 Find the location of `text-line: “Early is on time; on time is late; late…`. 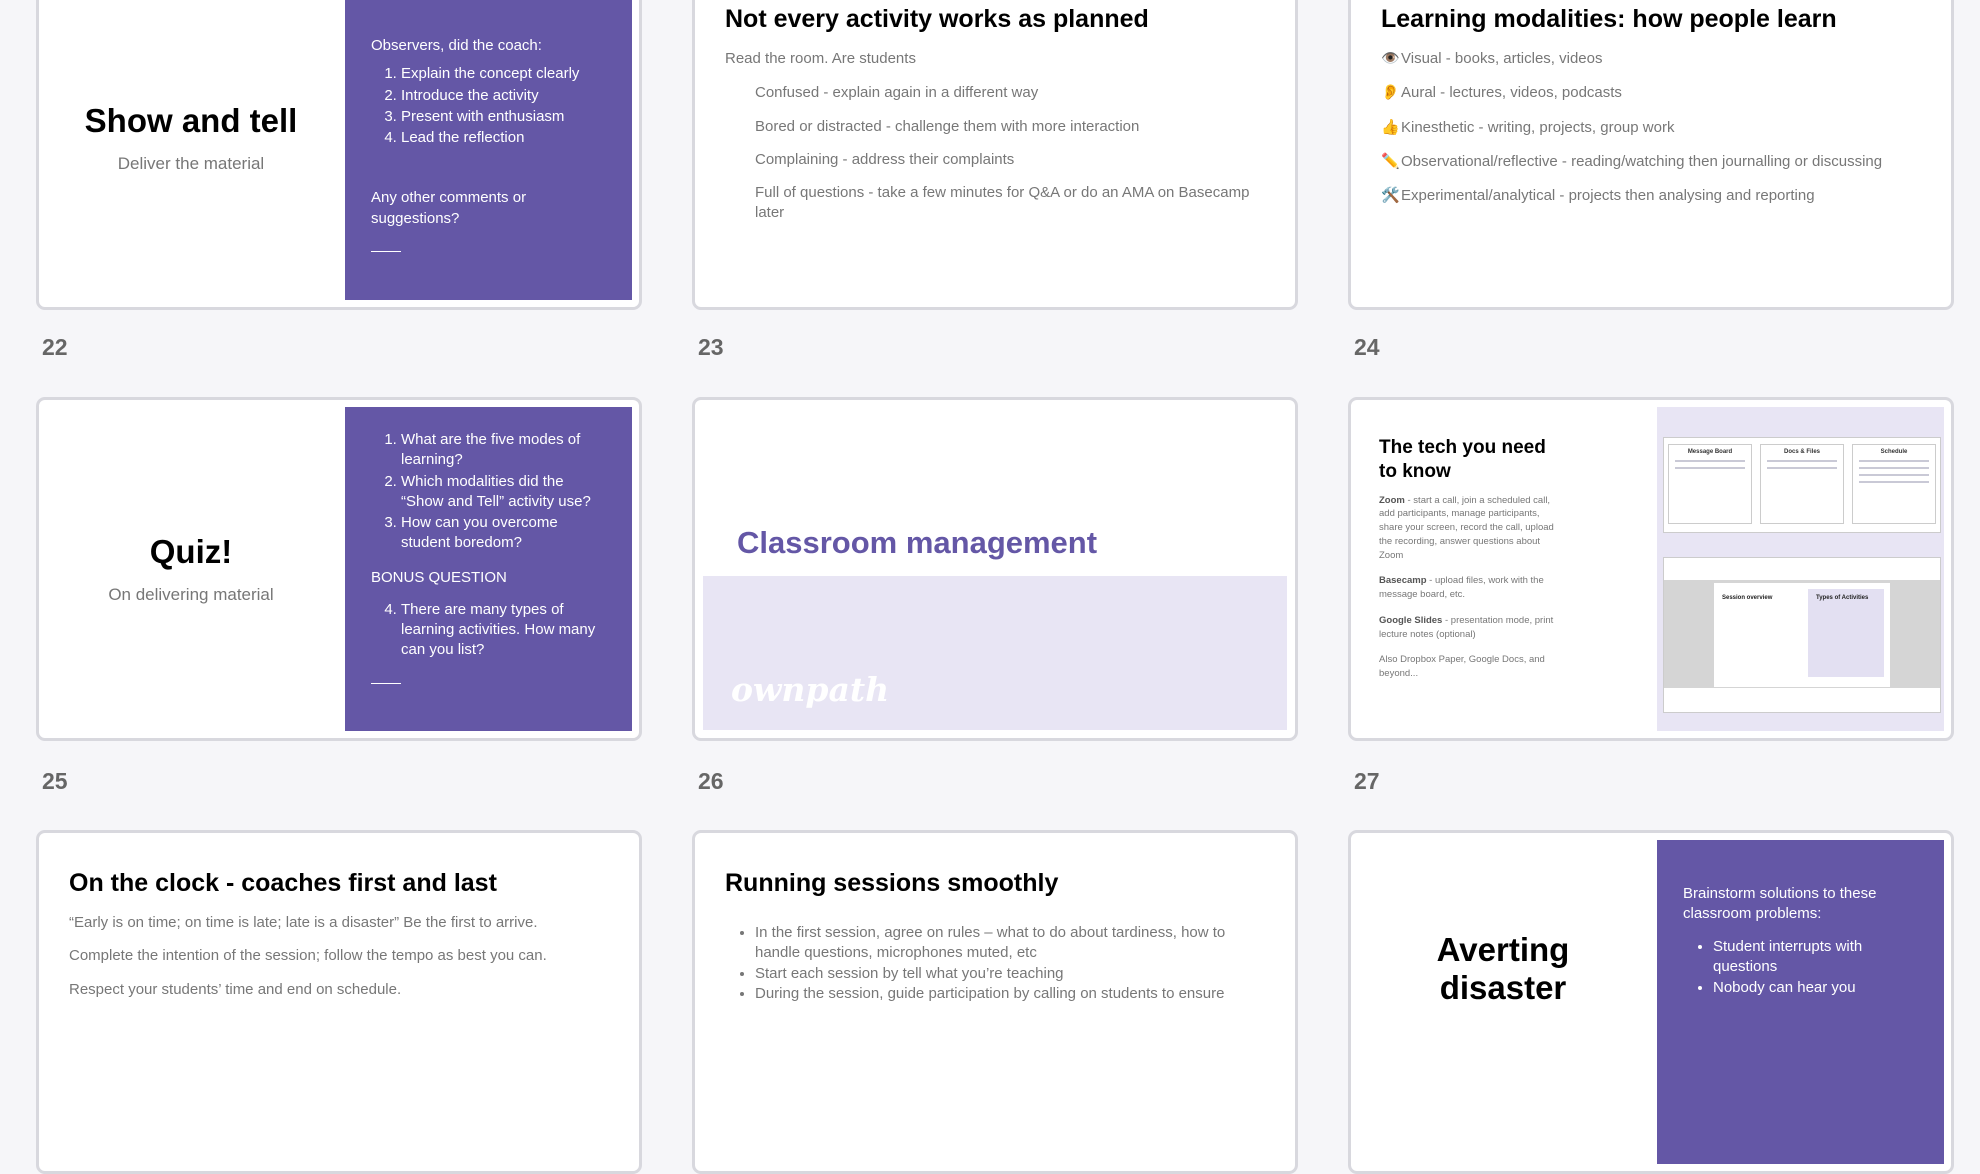

text-line: “Early is on time; on time is late; late… is located at coordinates (303, 922).